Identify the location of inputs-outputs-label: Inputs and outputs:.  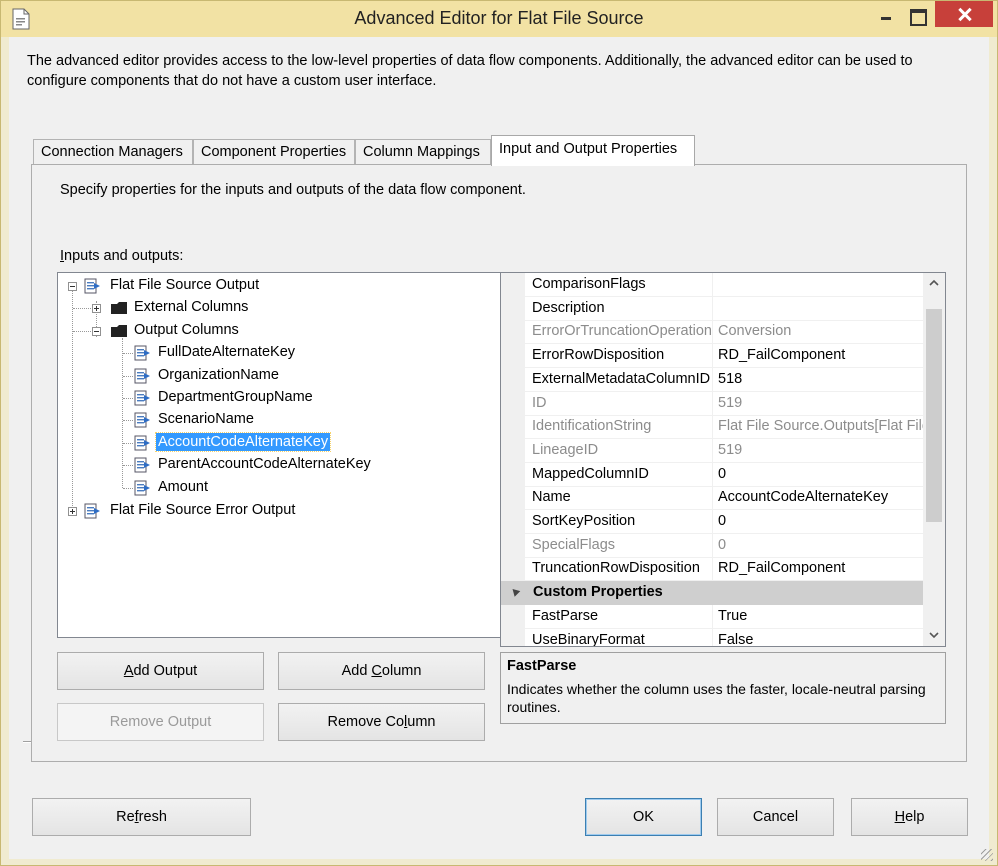
(122, 256).